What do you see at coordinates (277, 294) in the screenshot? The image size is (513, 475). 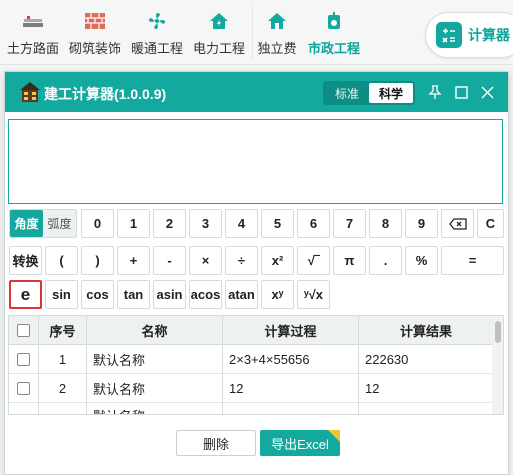 I see `key-power: xʸ` at bounding box center [277, 294].